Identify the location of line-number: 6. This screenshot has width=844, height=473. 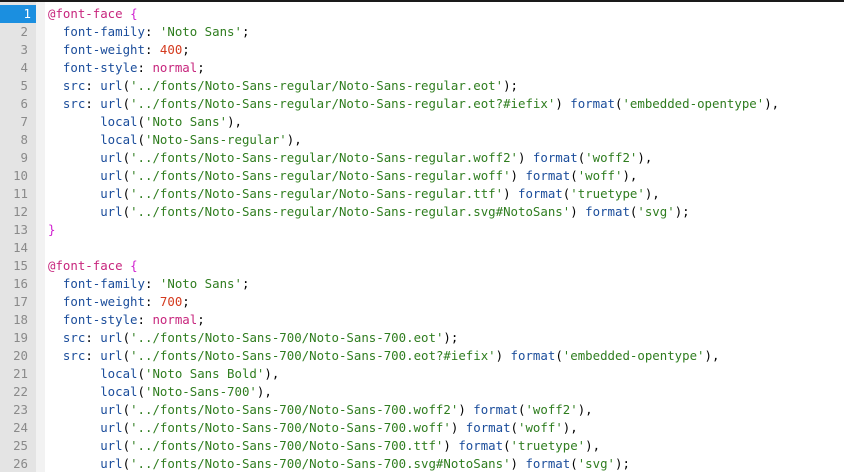
(24, 103).